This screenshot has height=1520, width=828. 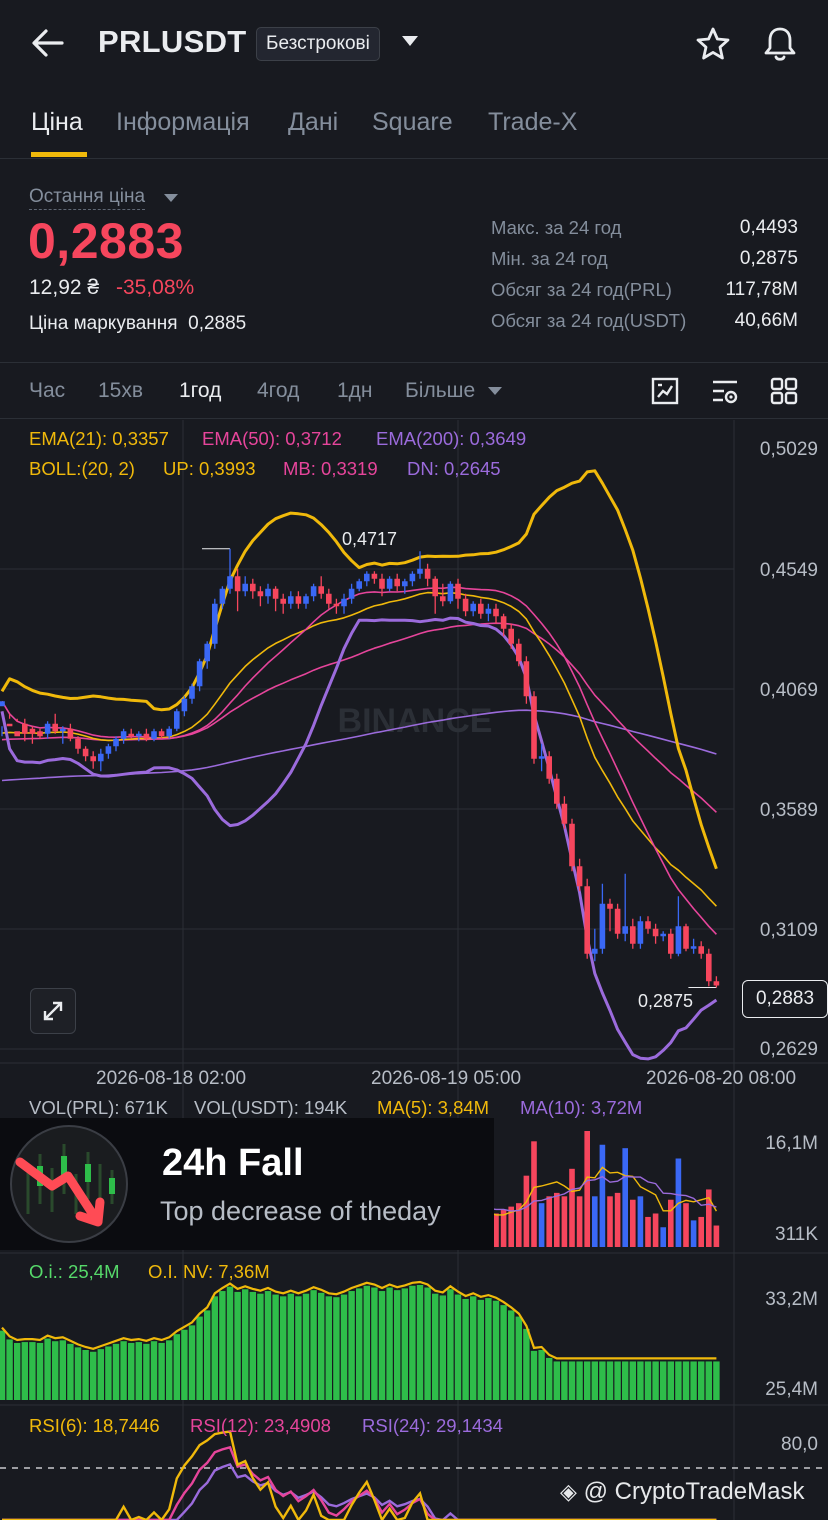 I want to click on symbol-title: PRLUSDT, so click(x=172, y=42).